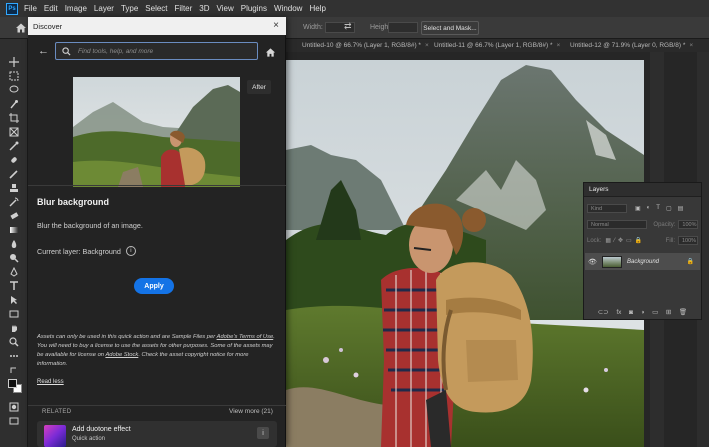  I want to click on tab-untitled-11: Untitled-11 @ 66.7% (Layer 1, RGB/8#) * ×, so click(497, 45).